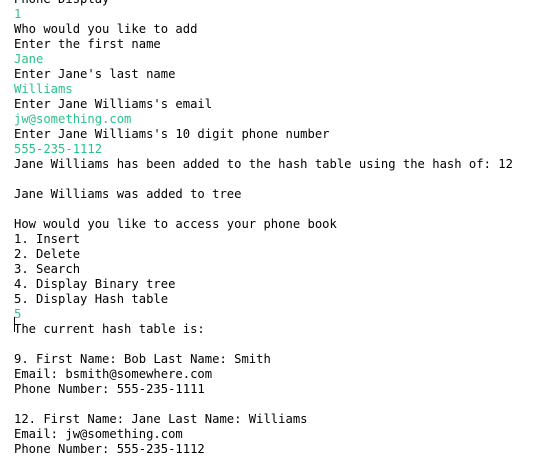 This screenshot has width=540, height=469. Describe the element at coordinates (43, 89) in the screenshot. I see `console-input-line: Williams` at that location.